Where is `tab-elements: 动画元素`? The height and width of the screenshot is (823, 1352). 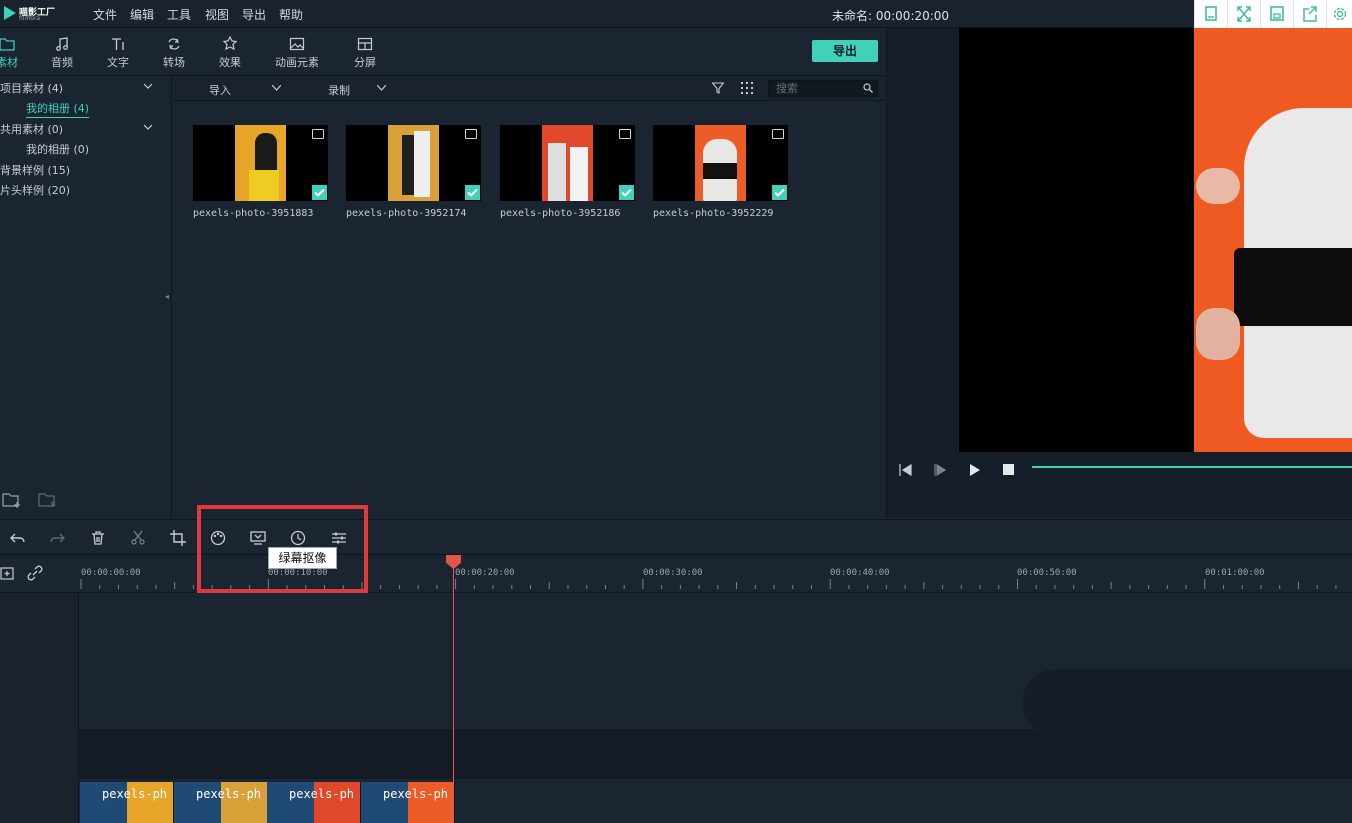
tab-elements: 动画元素 is located at coordinates (297, 53).